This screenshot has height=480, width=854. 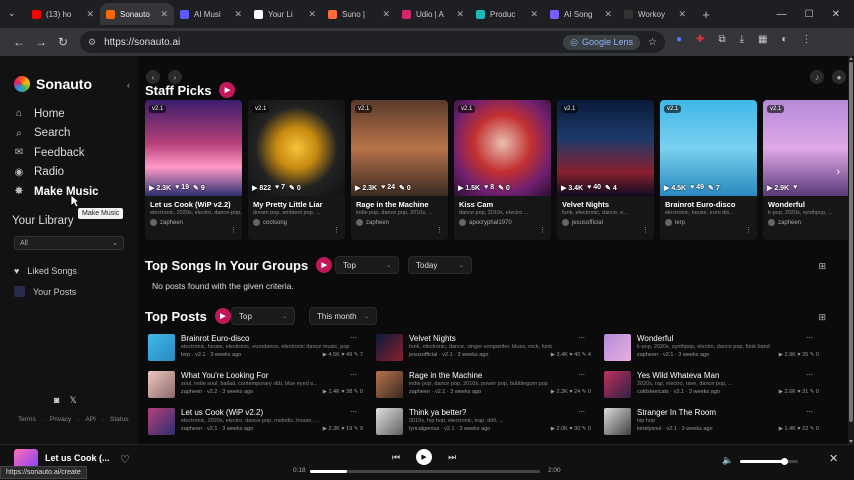 I want to click on carousel-next-icon: ›, so click(x=838, y=172).